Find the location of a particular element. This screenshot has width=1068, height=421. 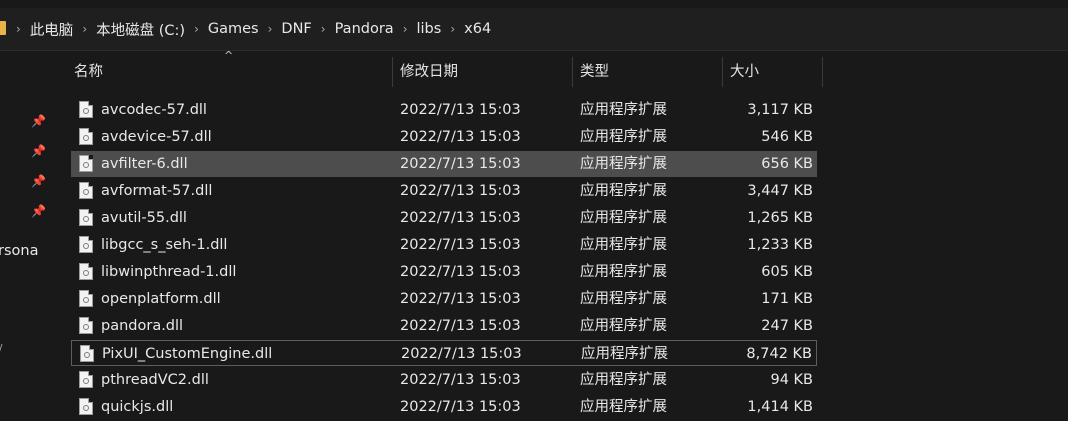

file-size: 94 KB is located at coordinates (791, 380).